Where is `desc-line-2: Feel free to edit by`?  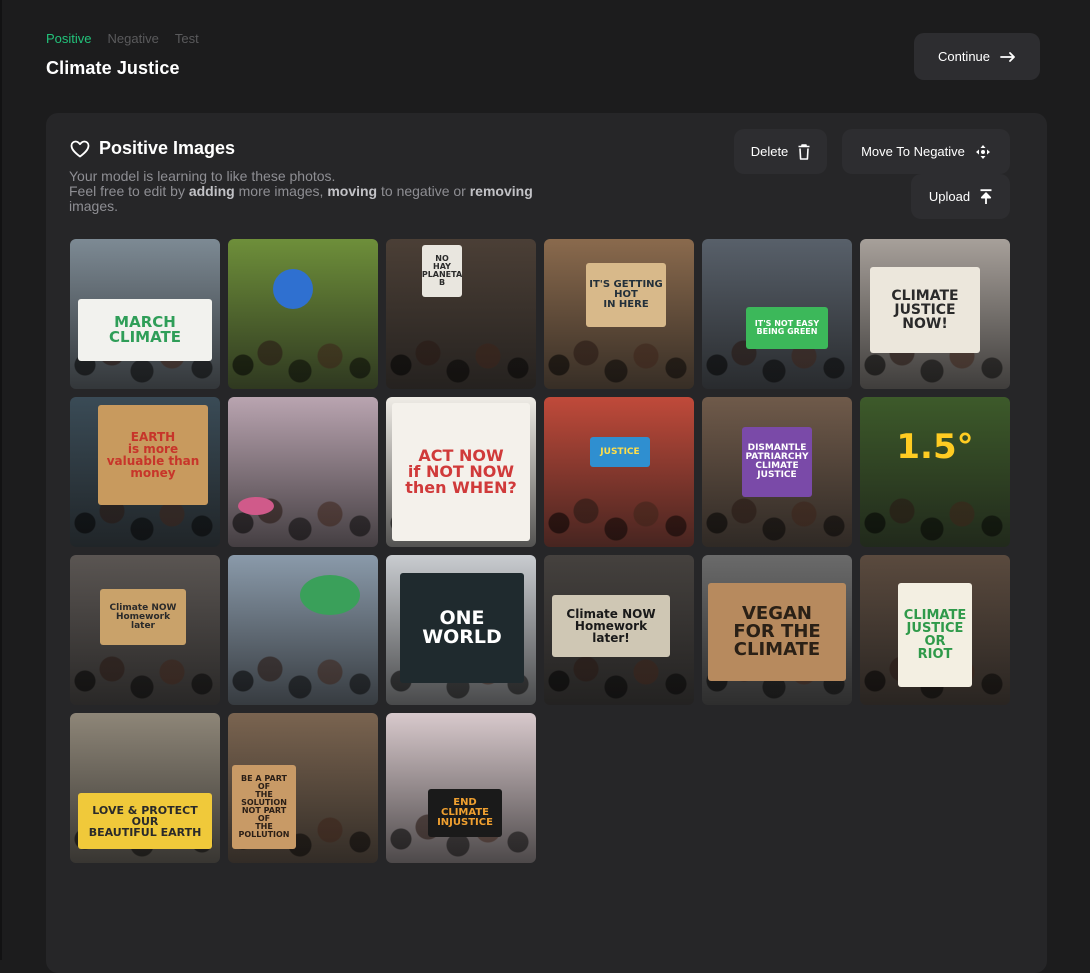
desc-line-2: Feel free to edit by is located at coordinates (129, 191).